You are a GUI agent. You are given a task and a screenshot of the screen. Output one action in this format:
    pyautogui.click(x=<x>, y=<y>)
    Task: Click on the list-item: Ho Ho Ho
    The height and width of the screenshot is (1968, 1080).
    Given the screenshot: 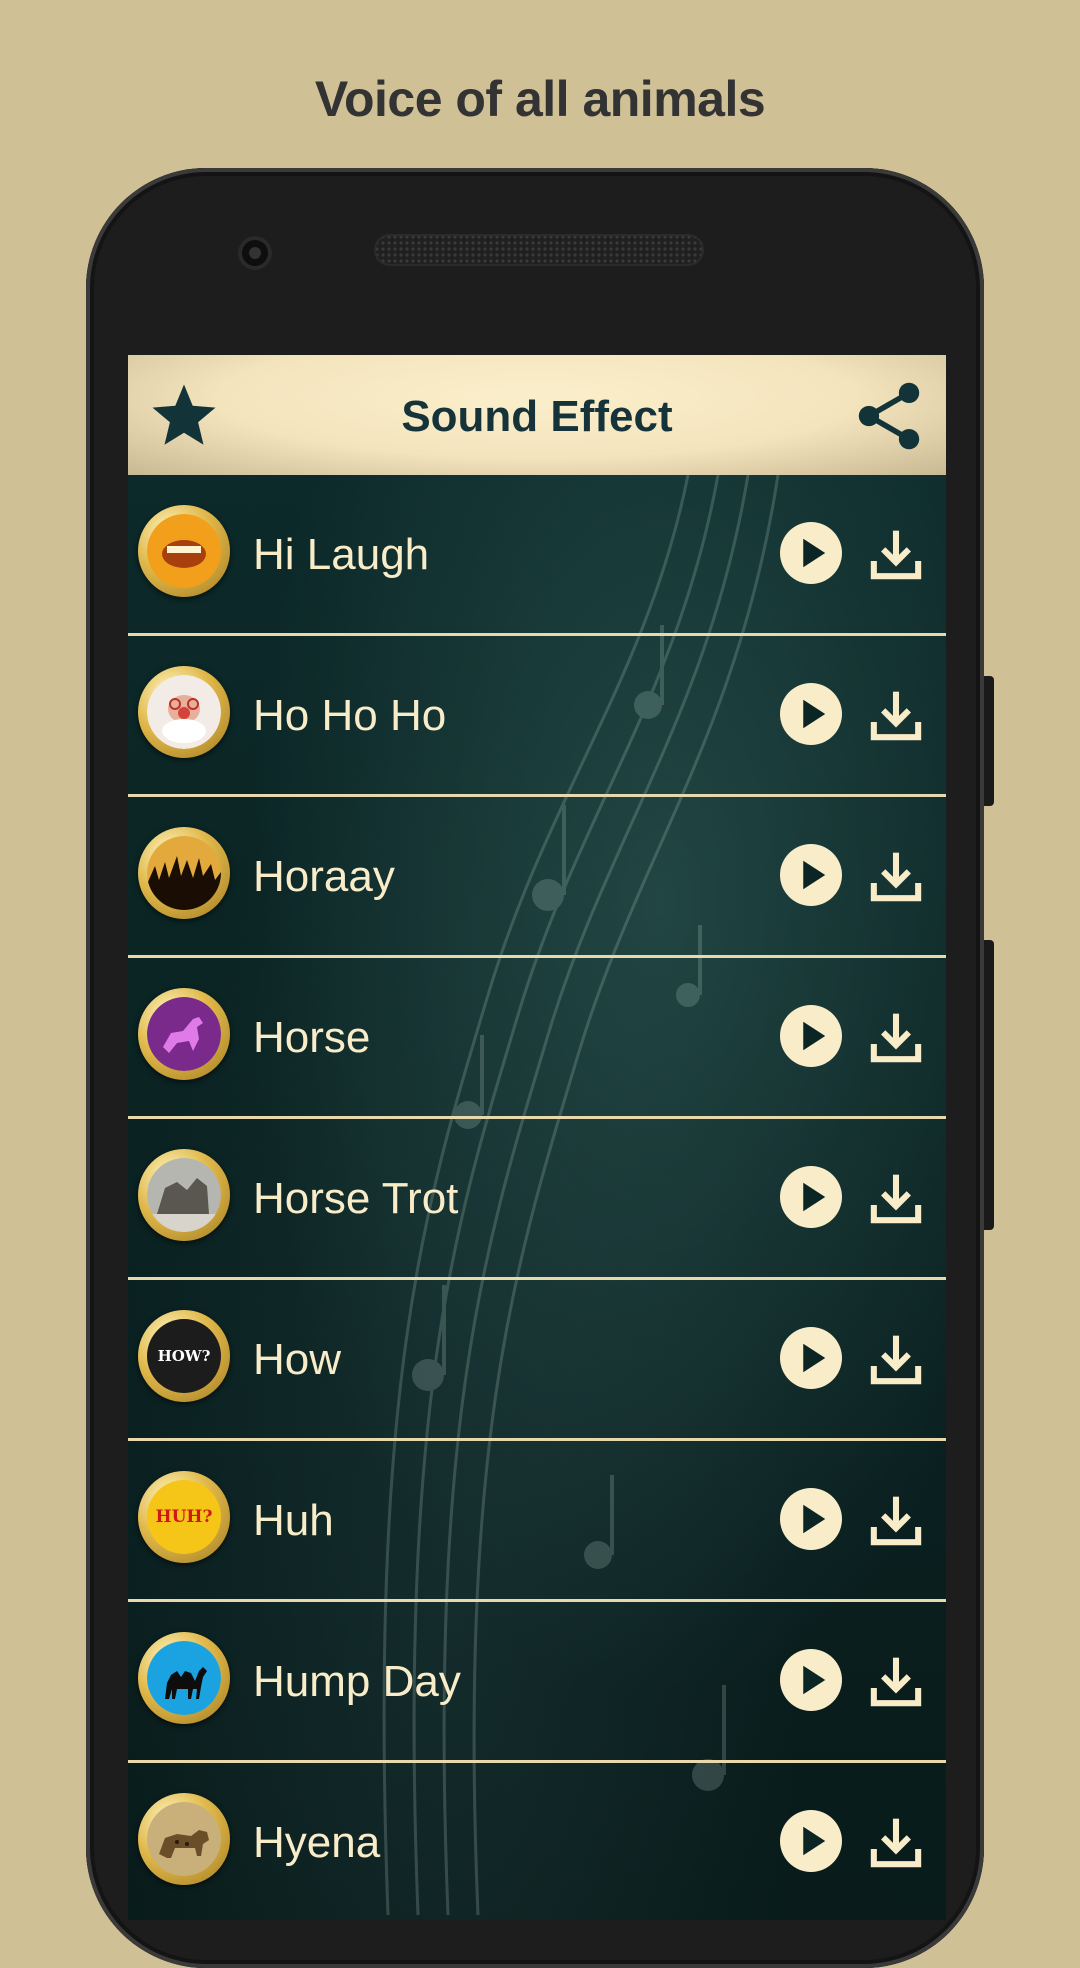 What is the action you would take?
    pyautogui.click(x=537, y=716)
    